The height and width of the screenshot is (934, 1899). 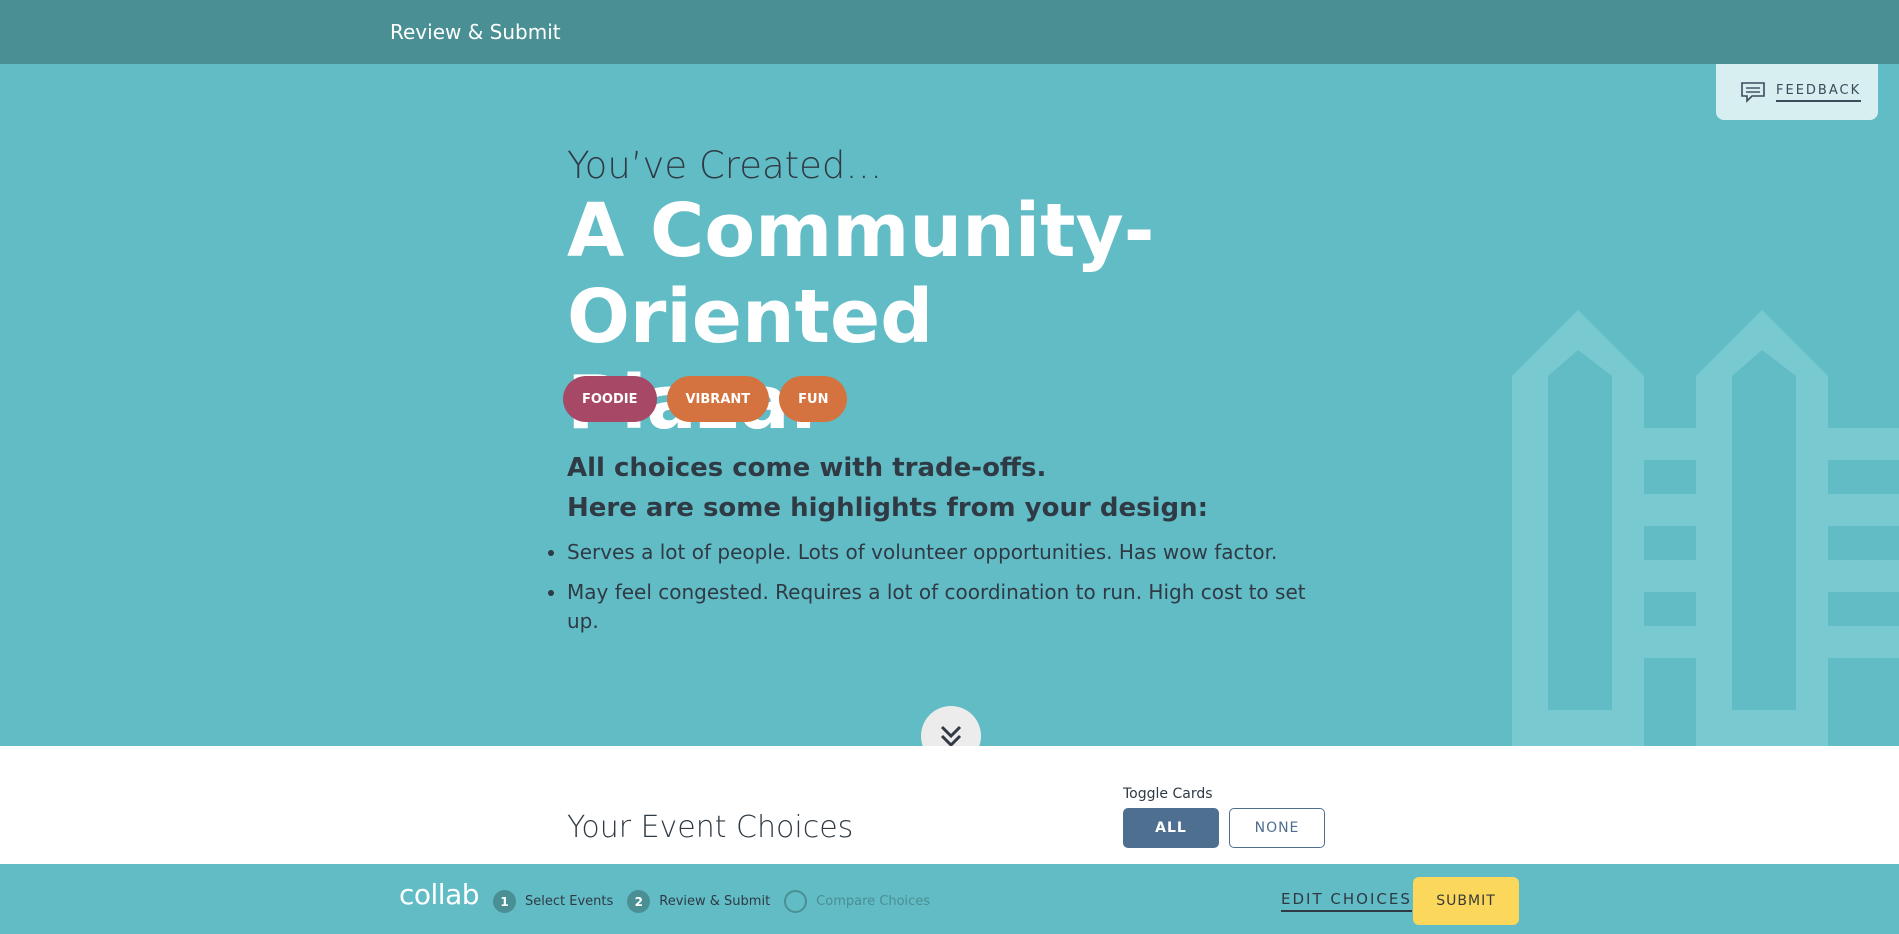 I want to click on toggle-all-button: ALL, so click(x=1171, y=828).